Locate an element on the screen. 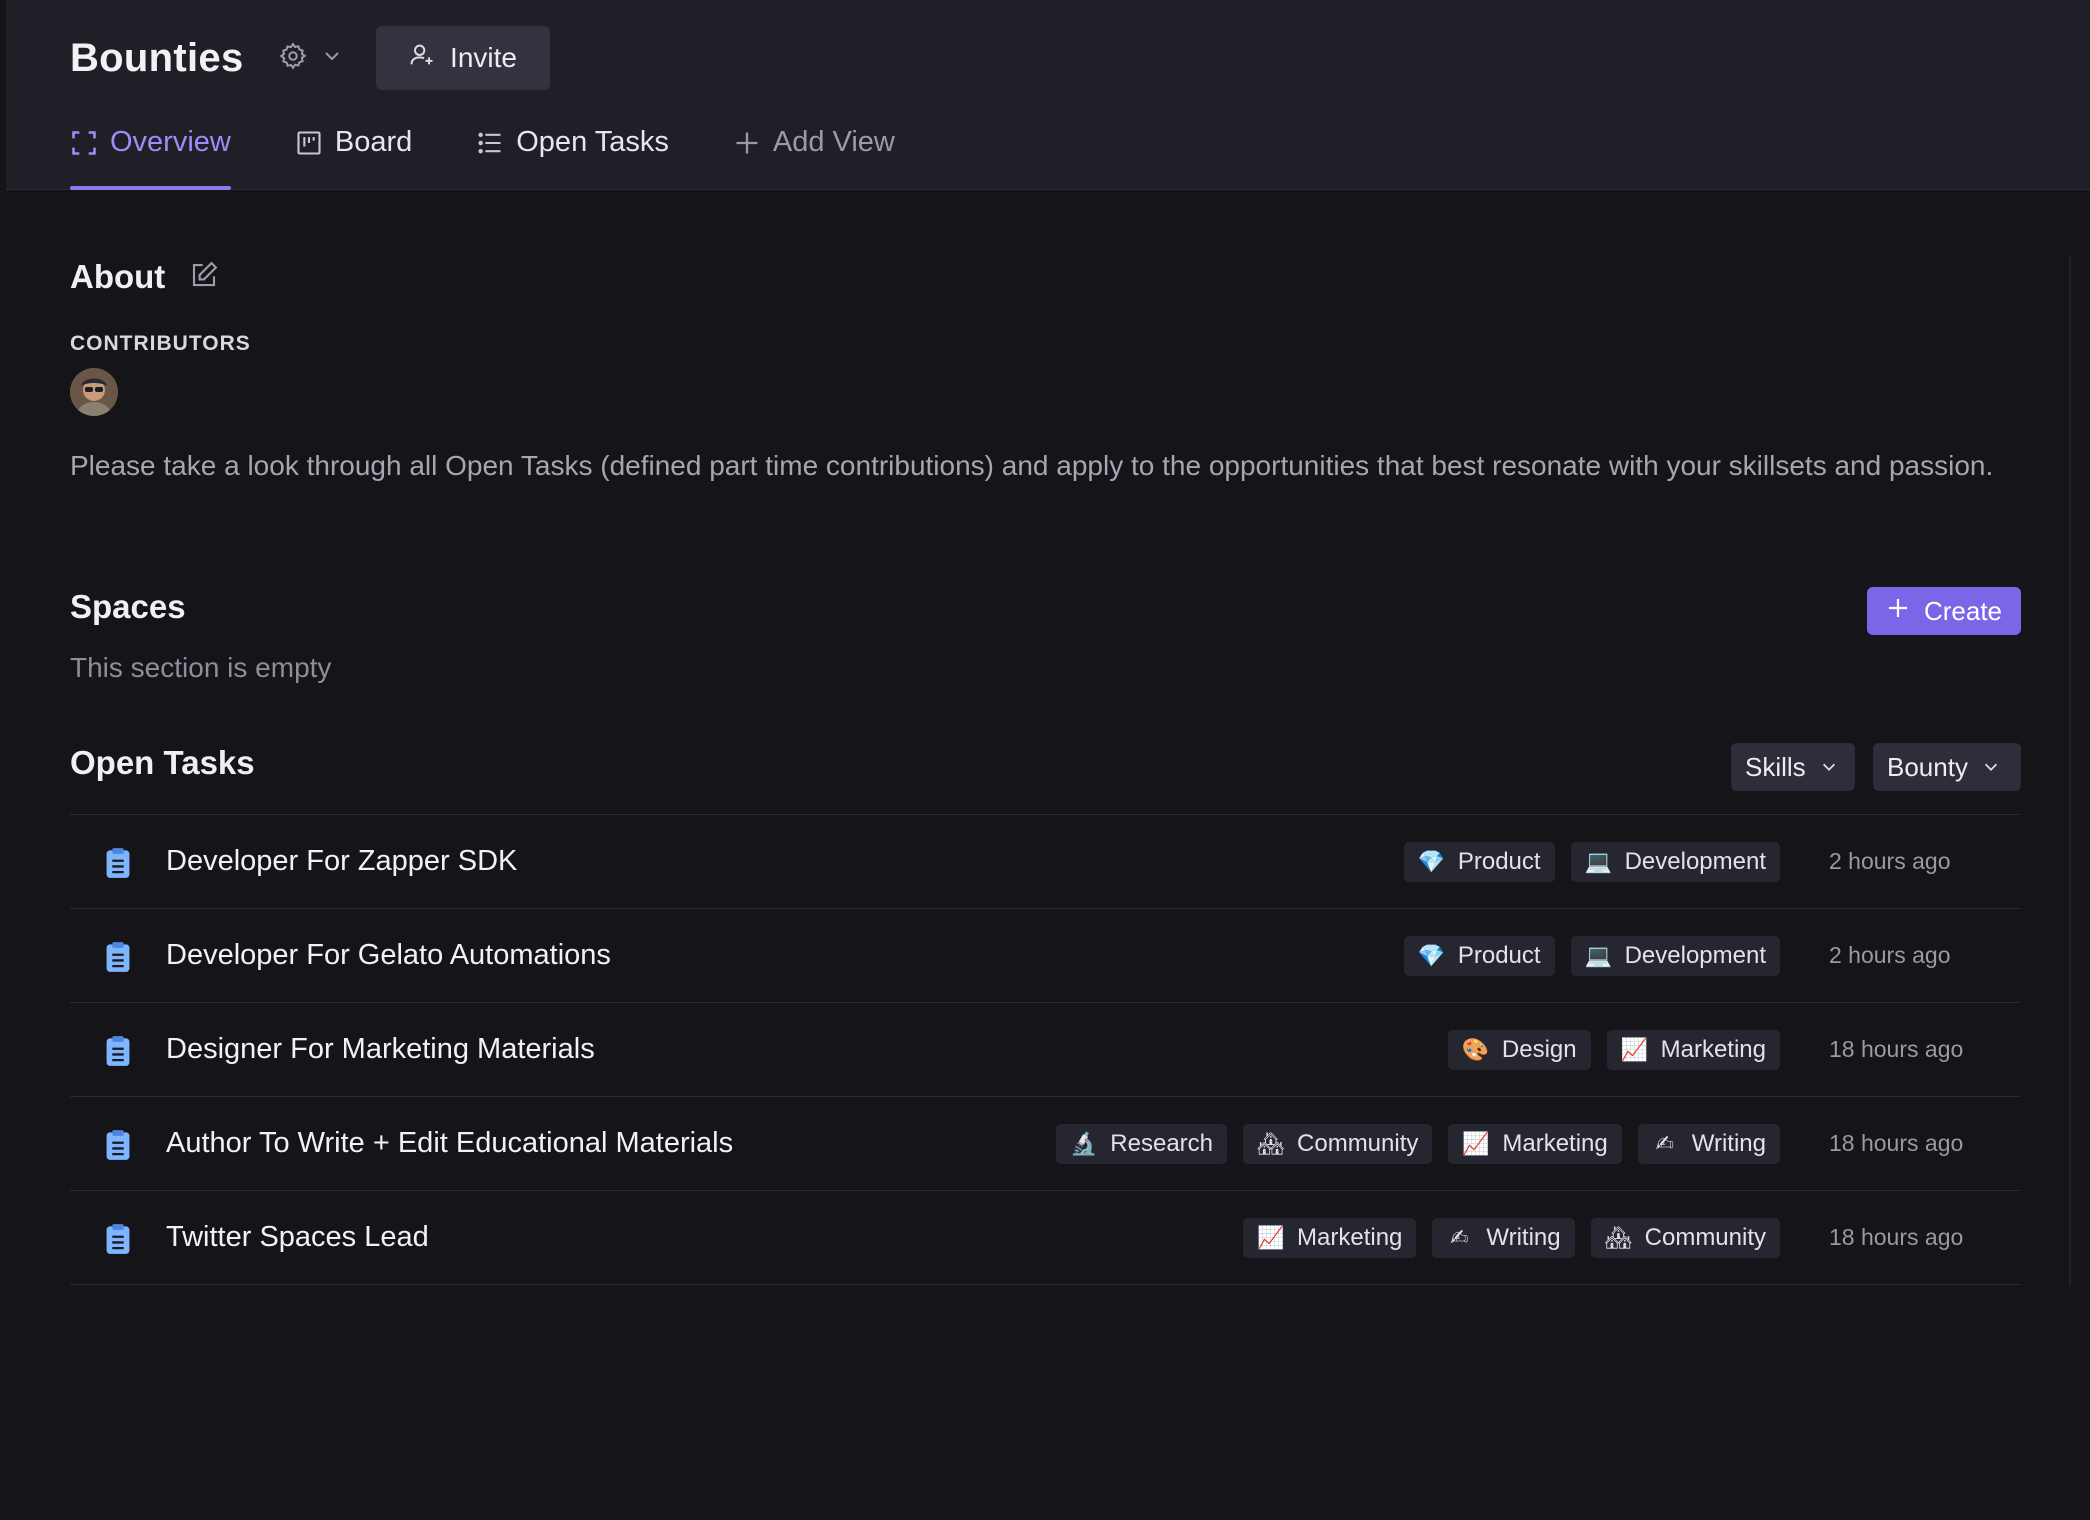 The height and width of the screenshot is (1520, 2090). invite-label: Invite is located at coordinates (483, 57).